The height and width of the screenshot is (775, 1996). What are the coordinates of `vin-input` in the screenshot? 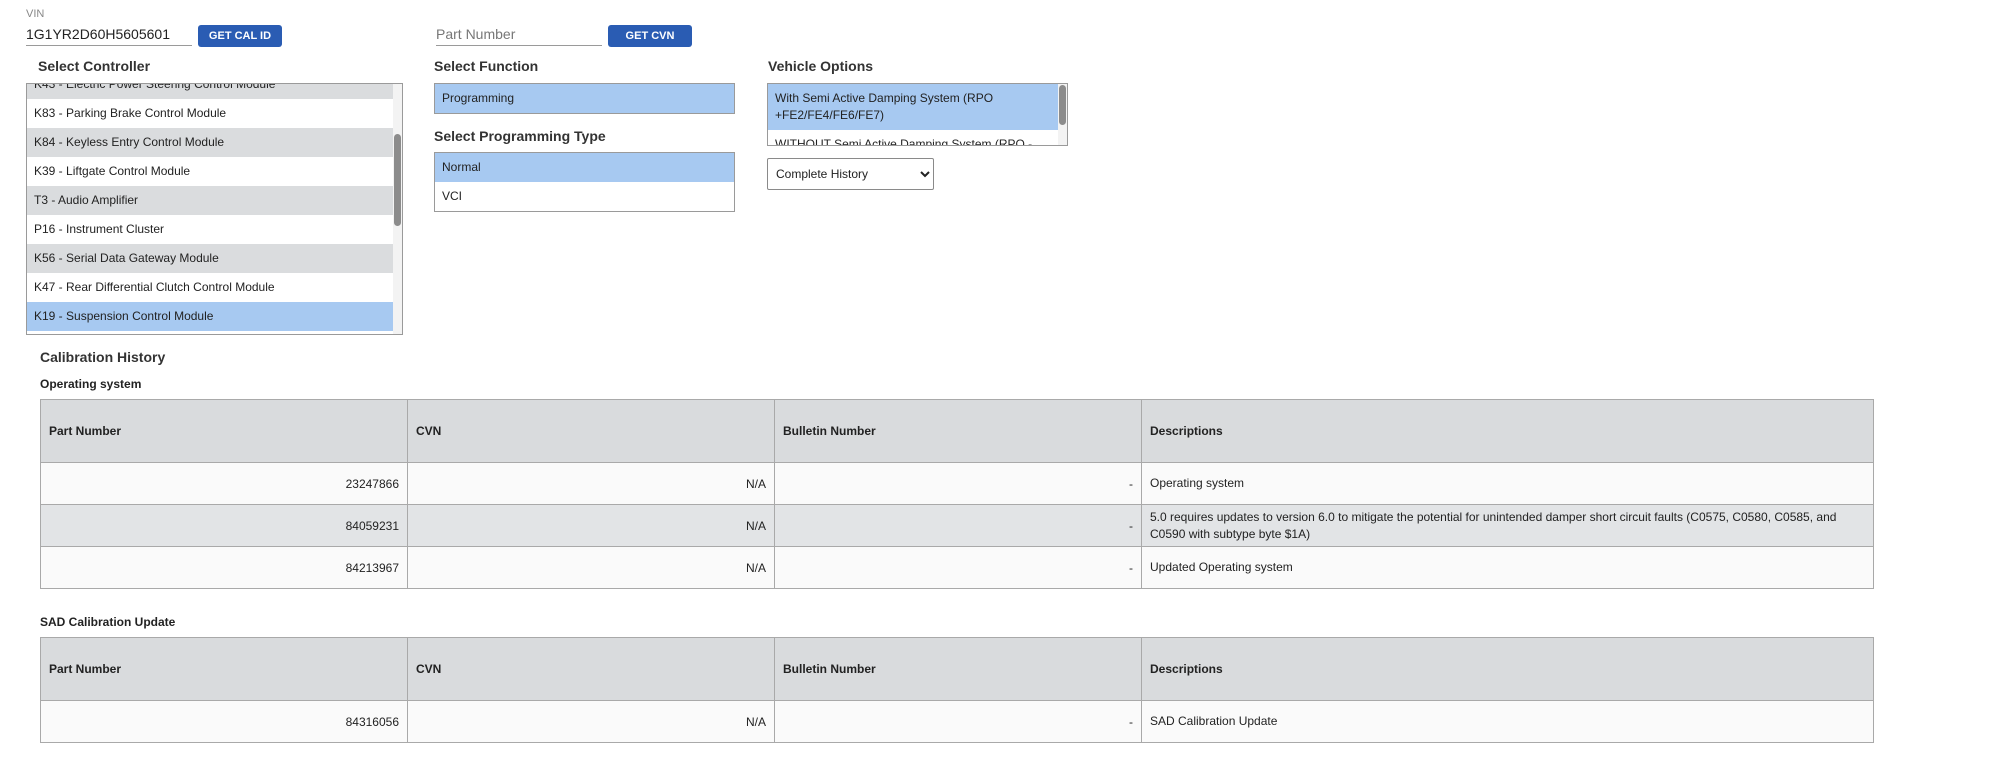 It's located at (109, 36).